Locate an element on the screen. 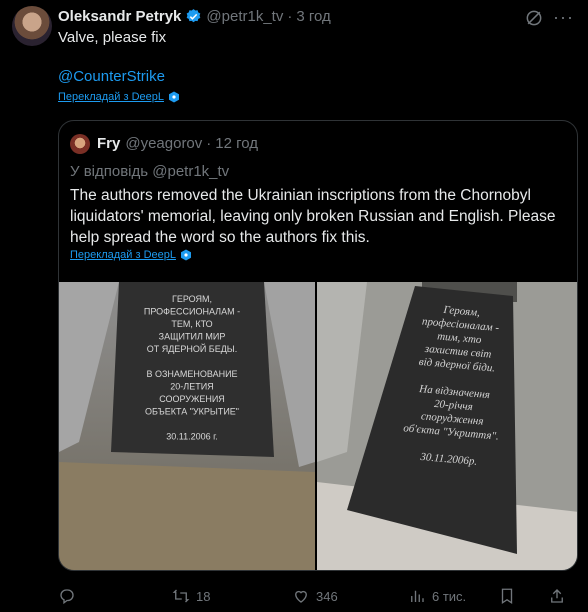 The height and width of the screenshot is (612, 588). views-button: 6 тис. is located at coordinates (437, 596).